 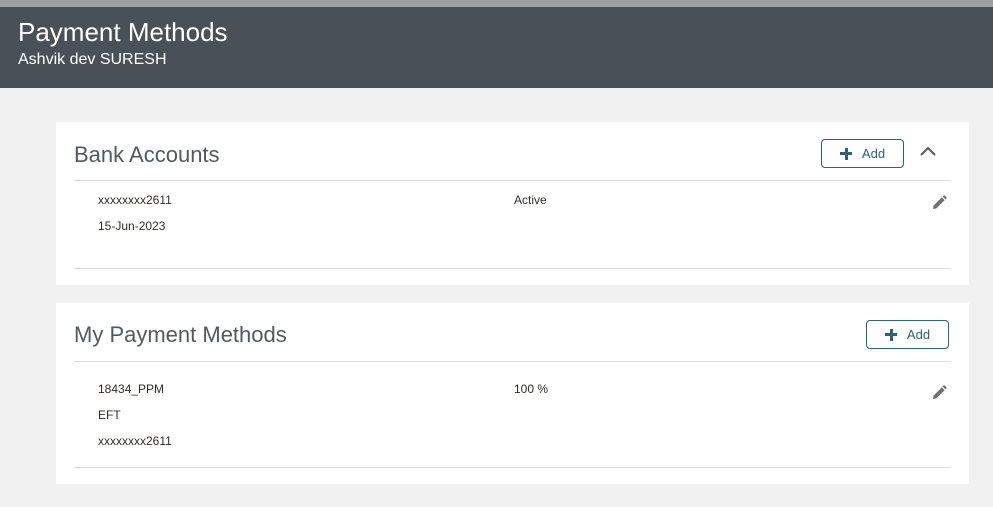 I want to click on payment-methods-title: My Payment Methods, so click(x=180, y=334).